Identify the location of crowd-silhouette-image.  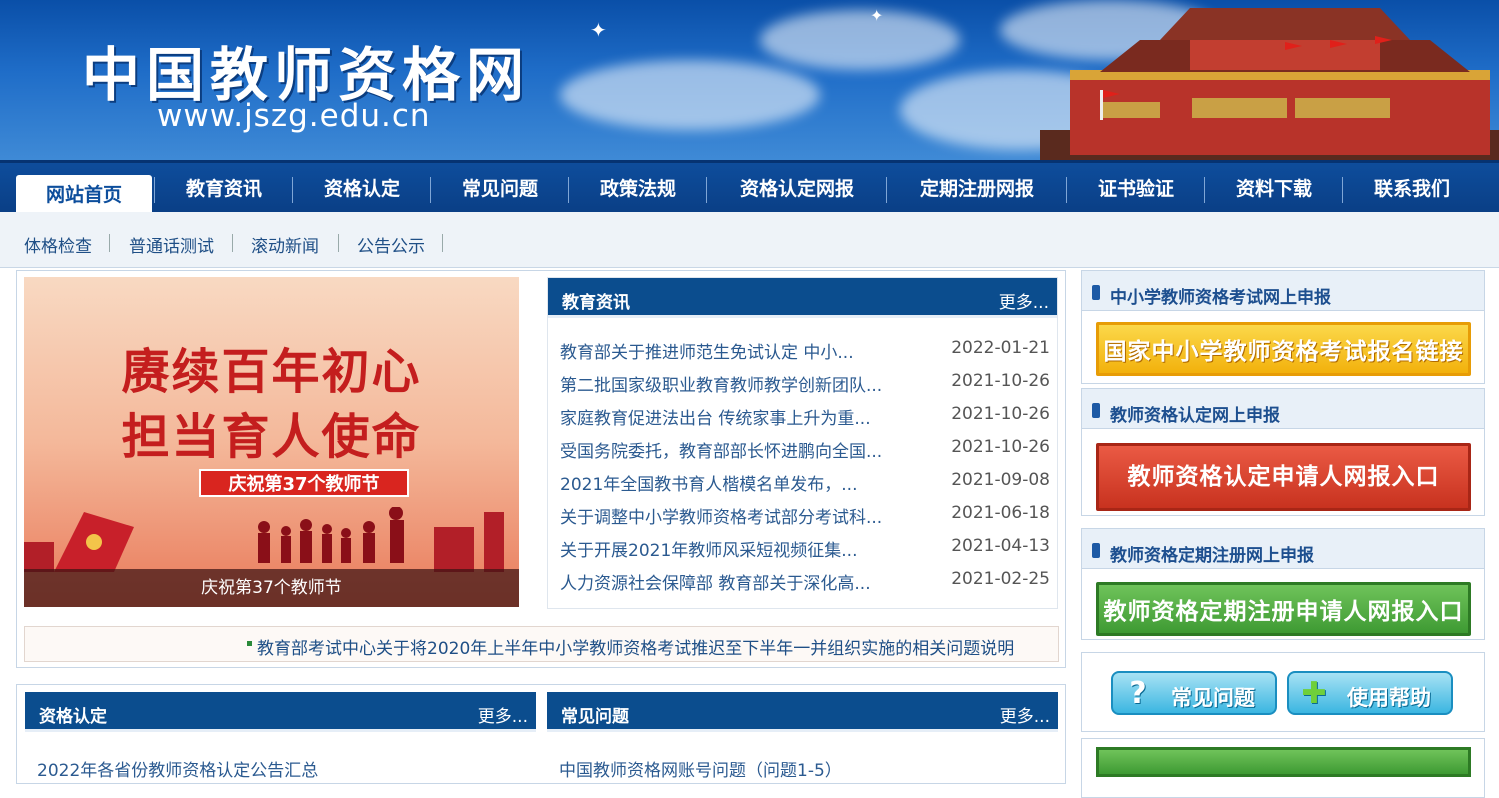
(264, 539).